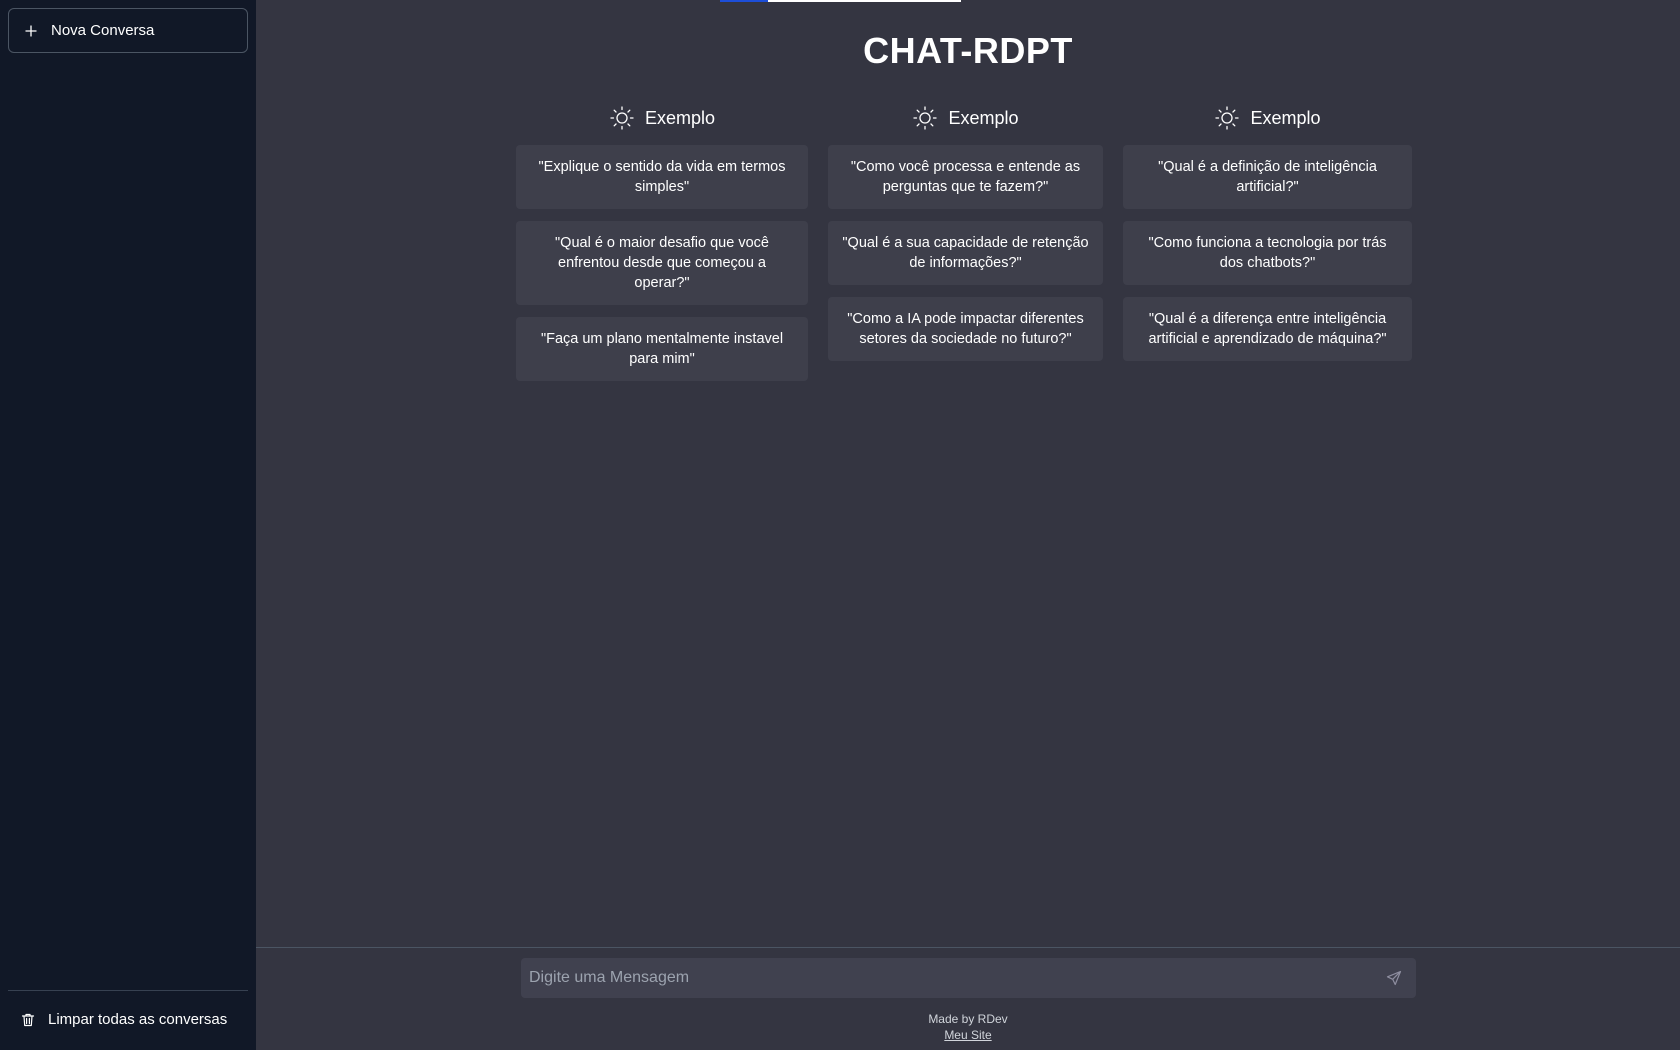  What do you see at coordinates (103, 30) in the screenshot?
I see `new-chat-label: Nova Conversa` at bounding box center [103, 30].